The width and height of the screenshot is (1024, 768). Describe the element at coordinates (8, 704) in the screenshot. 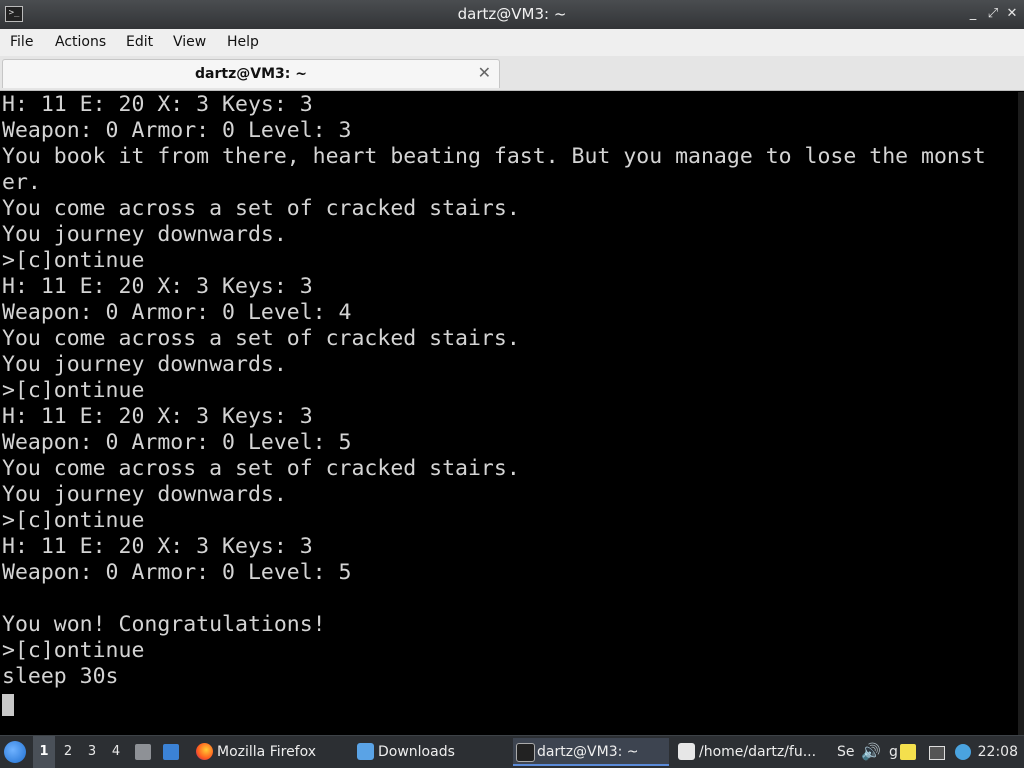

I see `terminal-cursor` at that location.